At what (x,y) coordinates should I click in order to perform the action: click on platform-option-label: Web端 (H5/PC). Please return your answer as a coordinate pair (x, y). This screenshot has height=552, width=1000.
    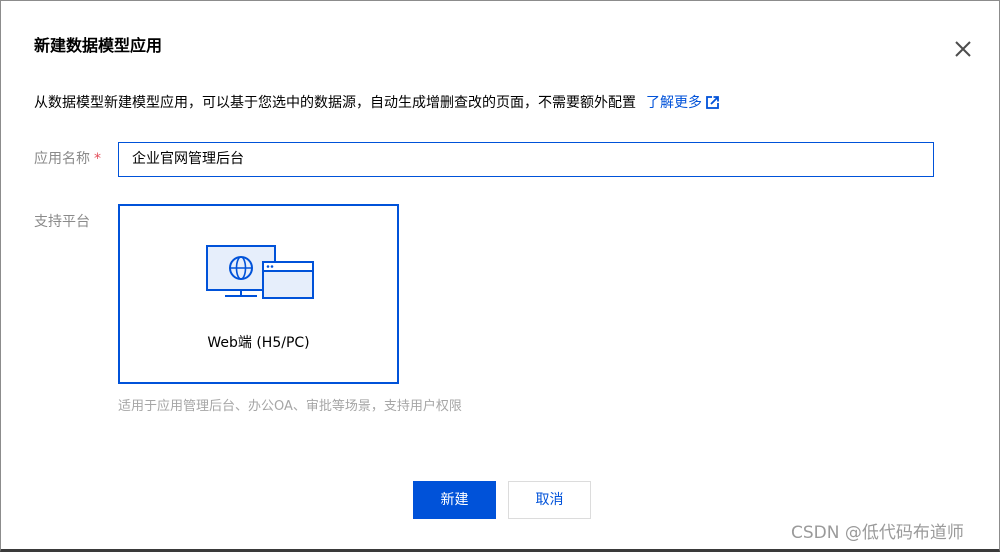
    Looking at the image, I should click on (258, 343).